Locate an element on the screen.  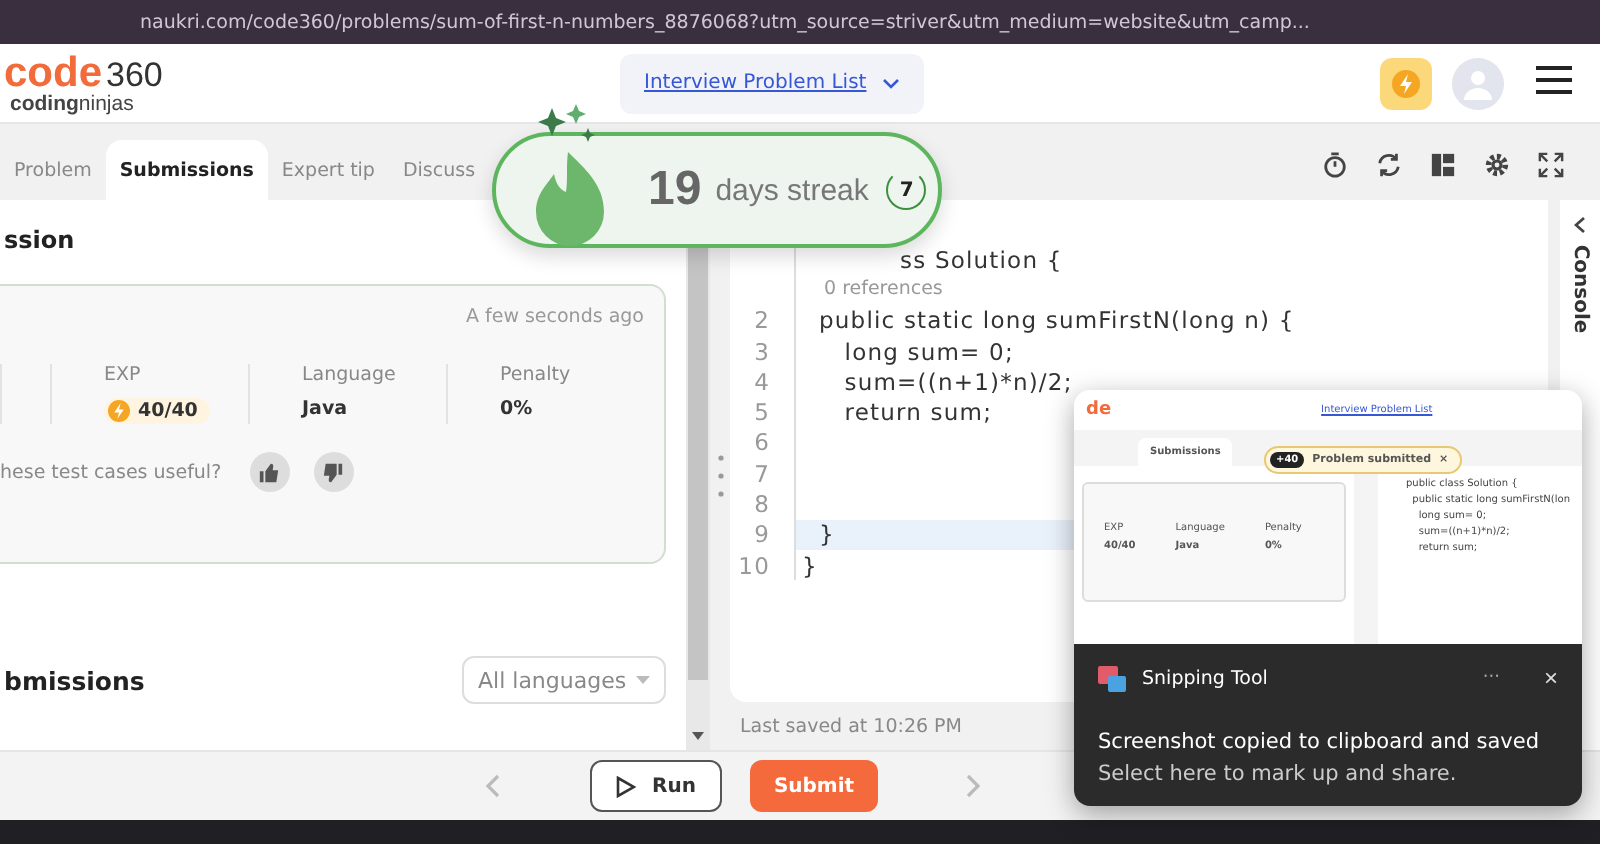
streak-count: 19 is located at coordinates (675, 190).